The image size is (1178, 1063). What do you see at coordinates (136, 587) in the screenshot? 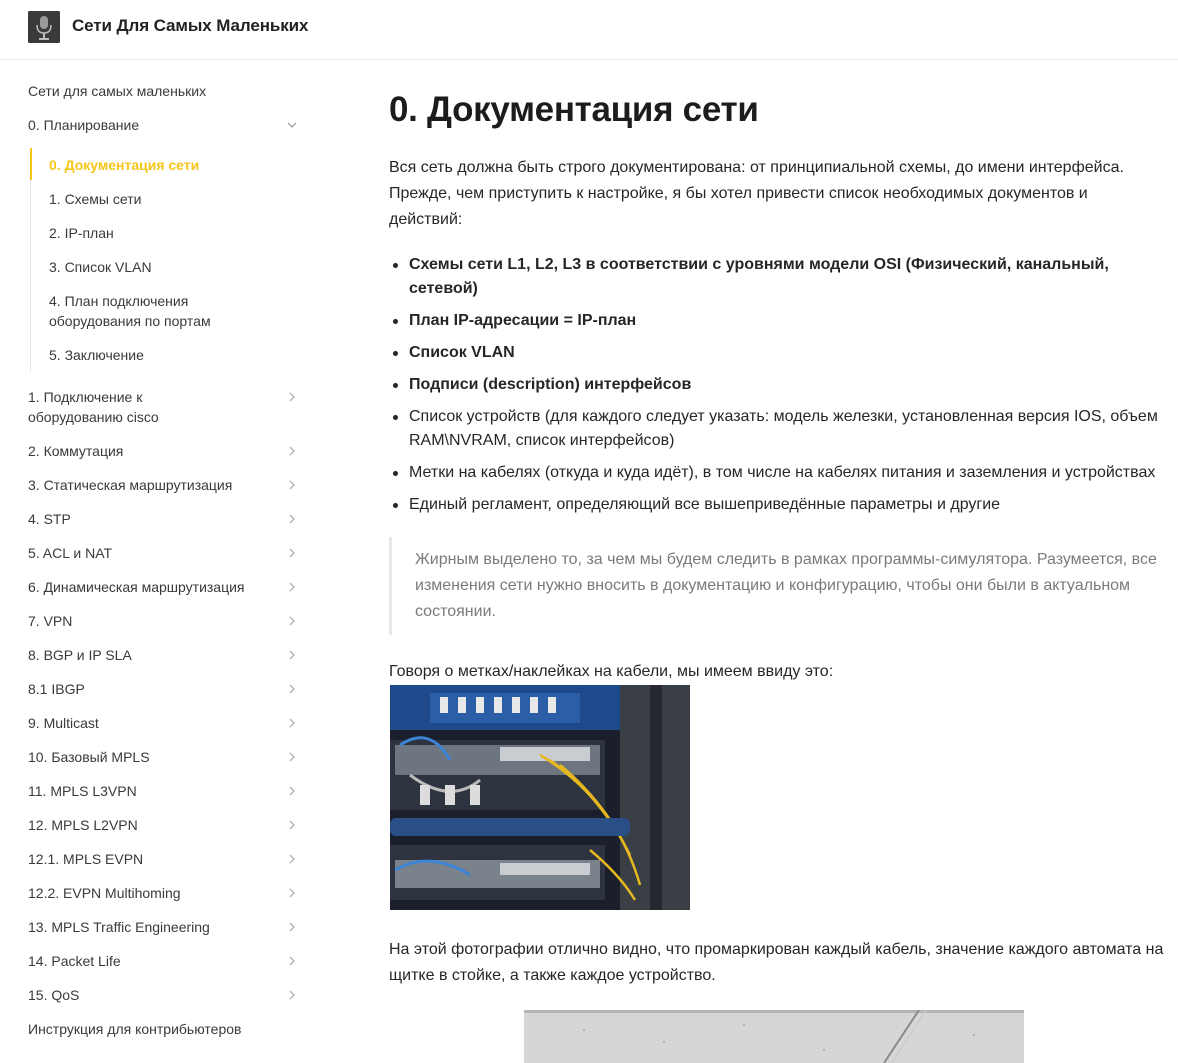
I see `sidebar-item-label: 6. Динамическая маршрутизация` at bounding box center [136, 587].